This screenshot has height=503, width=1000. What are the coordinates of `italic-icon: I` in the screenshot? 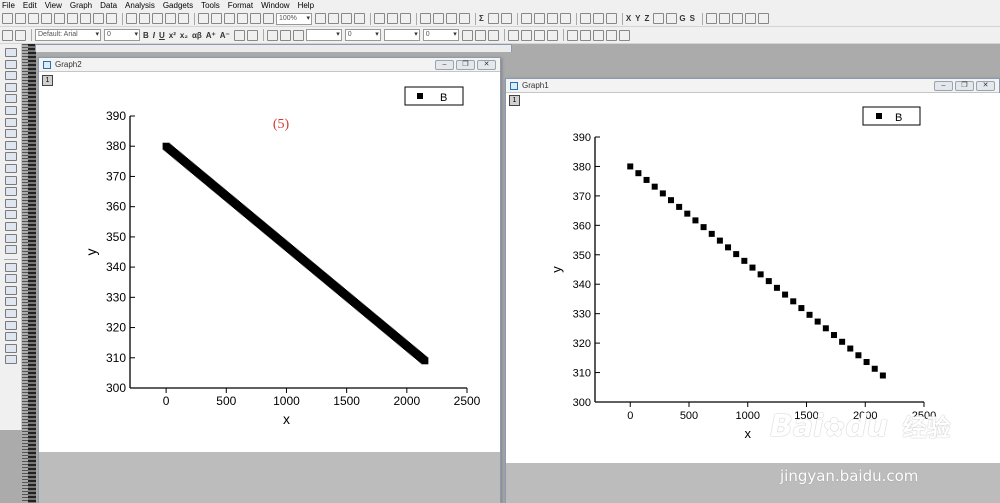 It's located at (154, 35).